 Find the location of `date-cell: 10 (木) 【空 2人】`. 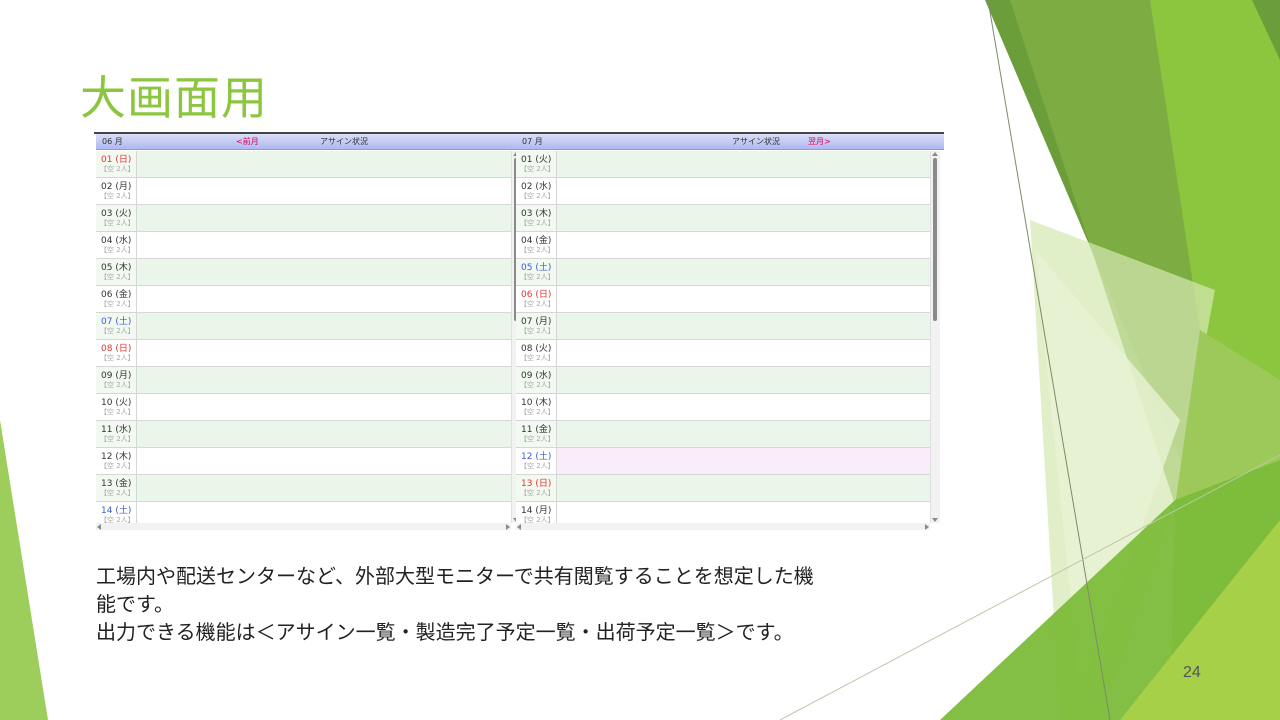

date-cell: 10 (木) 【空 2人】 is located at coordinates (536, 407).